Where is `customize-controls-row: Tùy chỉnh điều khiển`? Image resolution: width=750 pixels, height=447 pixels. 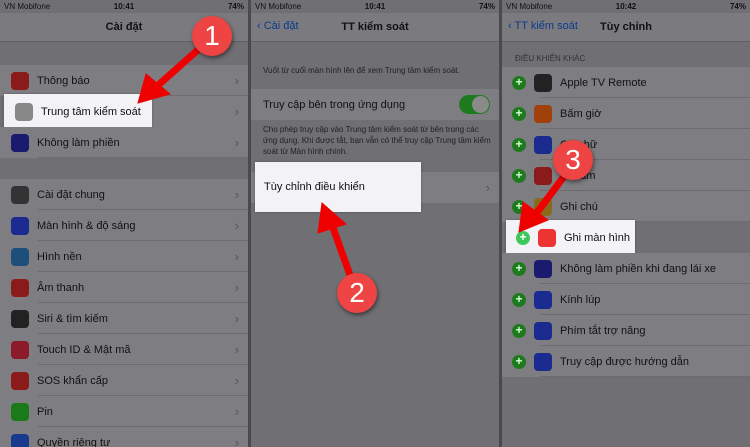 customize-controls-row: Tùy chỉnh điều khiển is located at coordinates (338, 187).